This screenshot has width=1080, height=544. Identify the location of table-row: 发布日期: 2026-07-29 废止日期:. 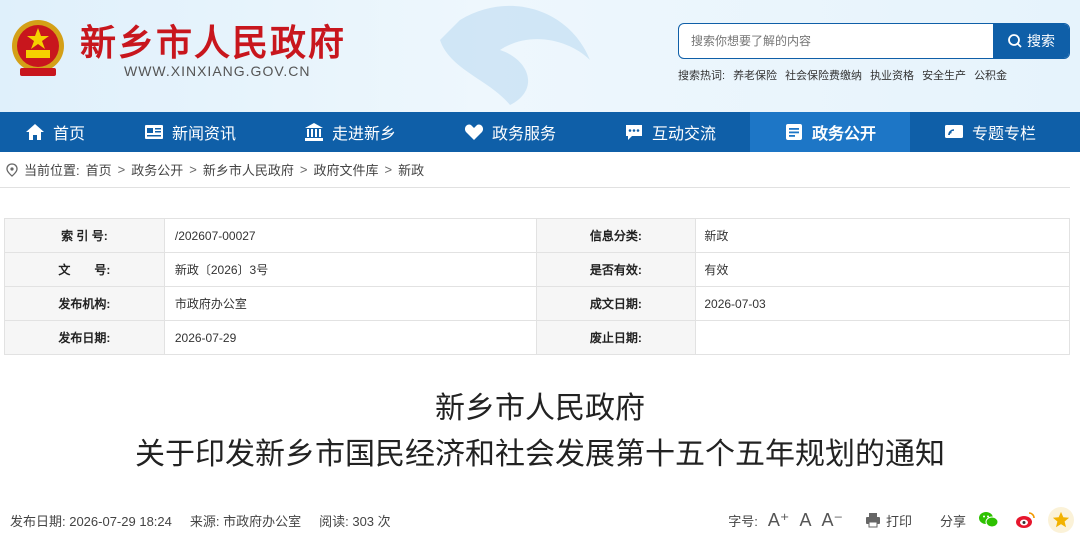
(537, 337).